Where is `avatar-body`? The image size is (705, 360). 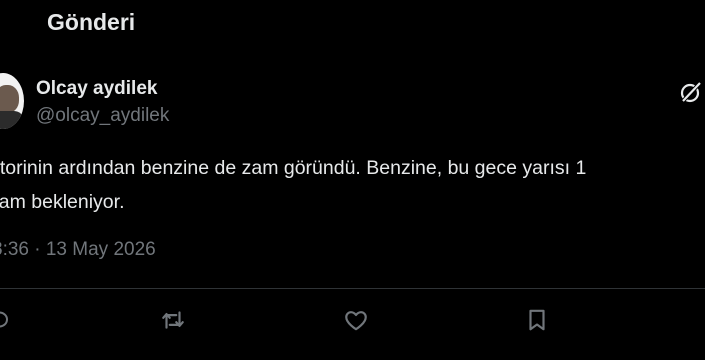
avatar-body is located at coordinates (12, 120).